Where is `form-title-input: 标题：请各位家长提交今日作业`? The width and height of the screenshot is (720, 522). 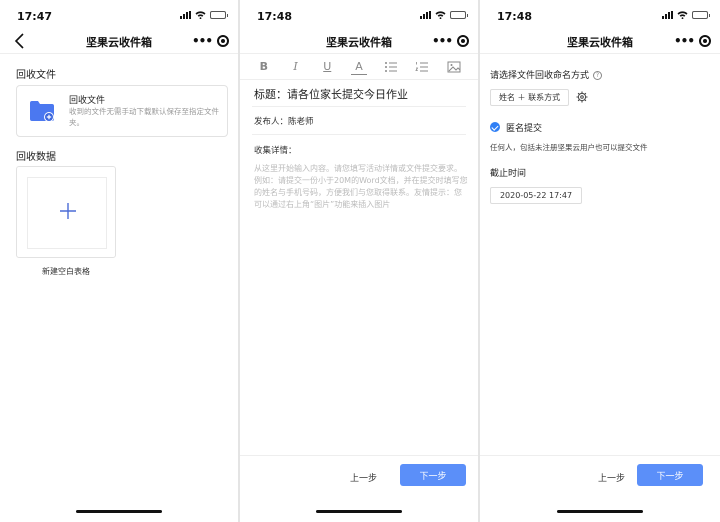 form-title-input: 标题：请各位家长提交今日作业 is located at coordinates (331, 94).